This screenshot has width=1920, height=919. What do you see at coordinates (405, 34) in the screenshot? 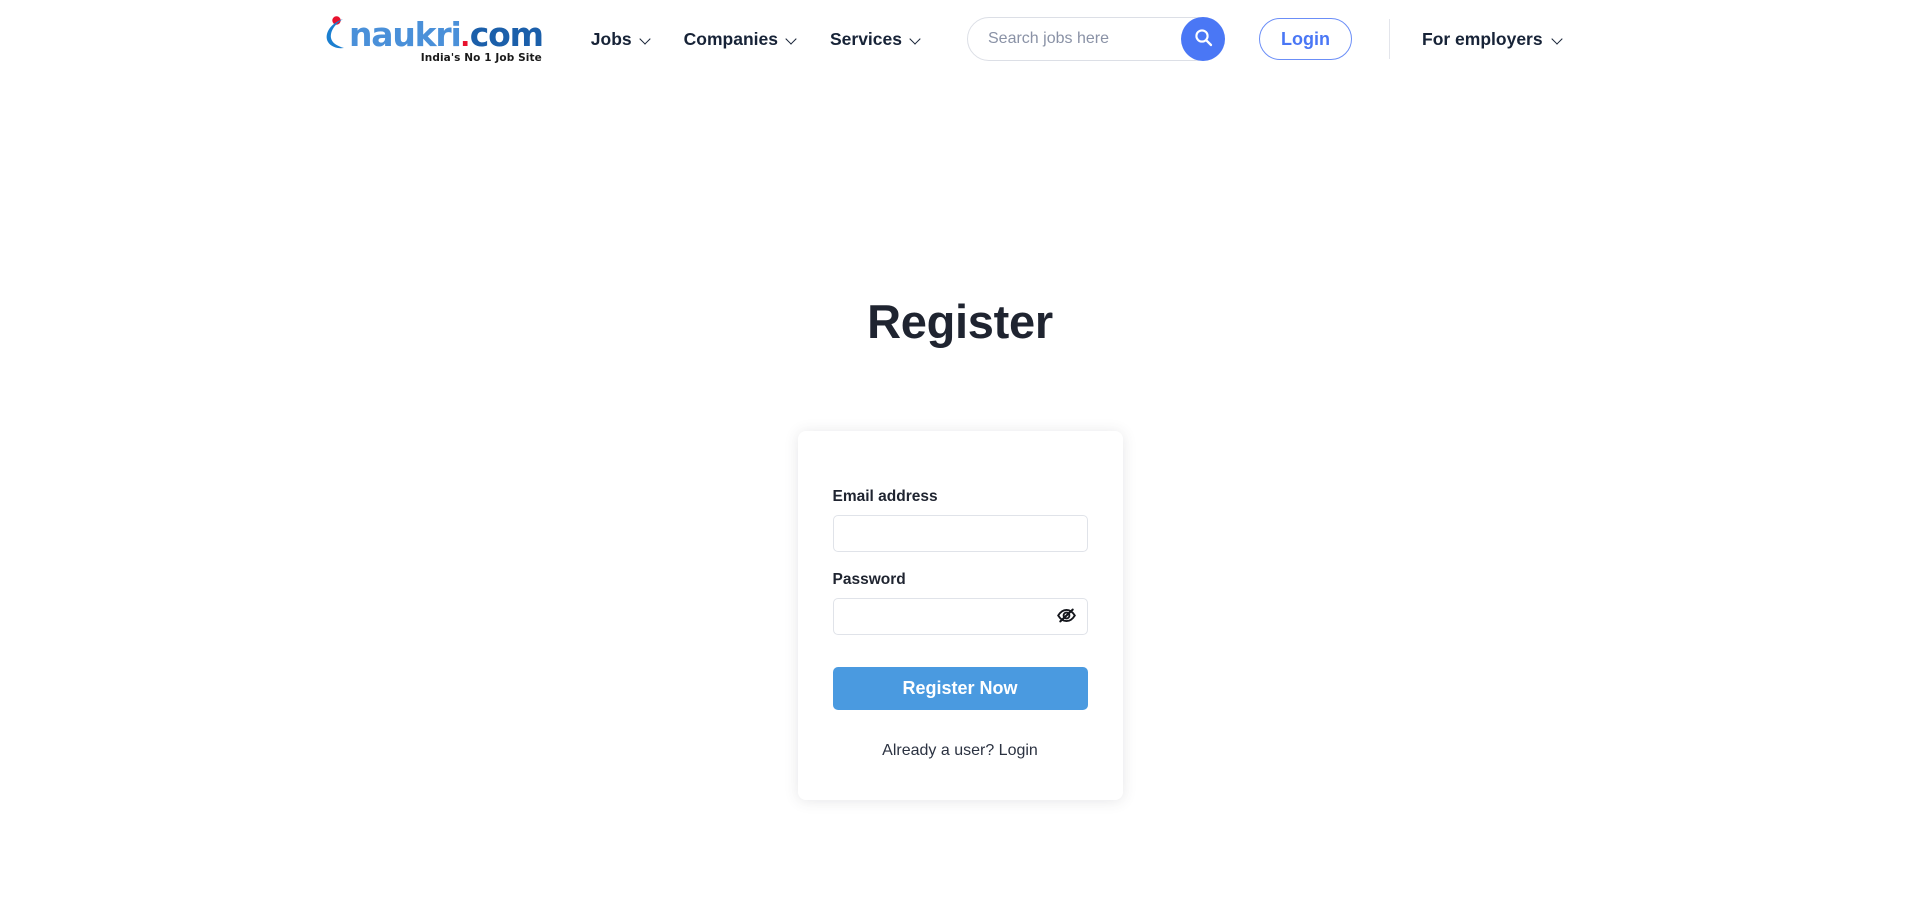
I see `logo-text-naukri: naukri` at bounding box center [405, 34].